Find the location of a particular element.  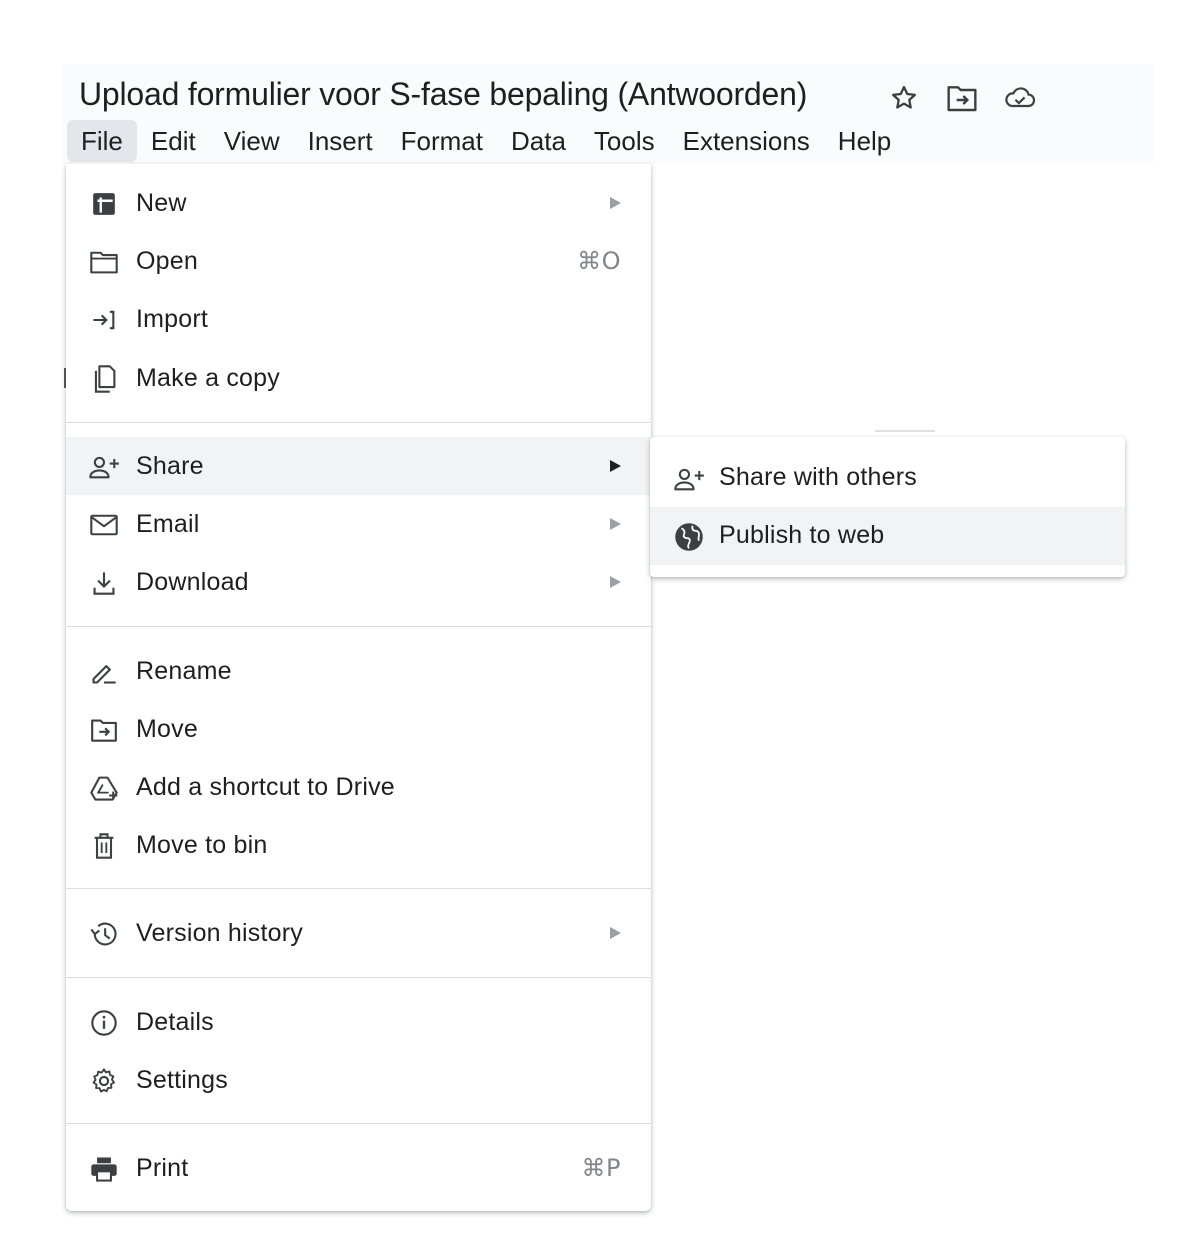

history-icon is located at coordinates (104, 934).